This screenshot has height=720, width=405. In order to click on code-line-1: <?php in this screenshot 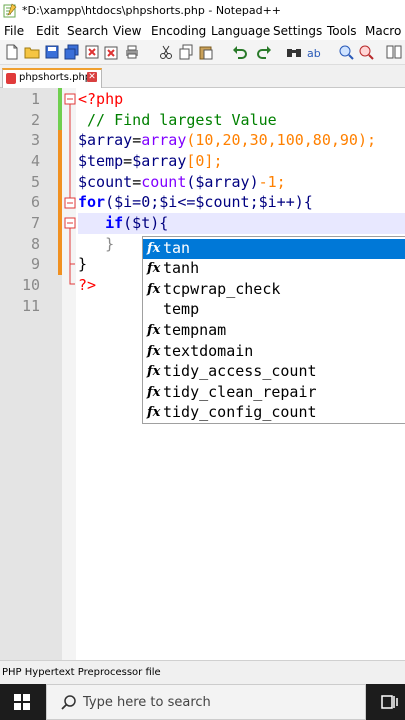, I will do `click(100, 99)`.